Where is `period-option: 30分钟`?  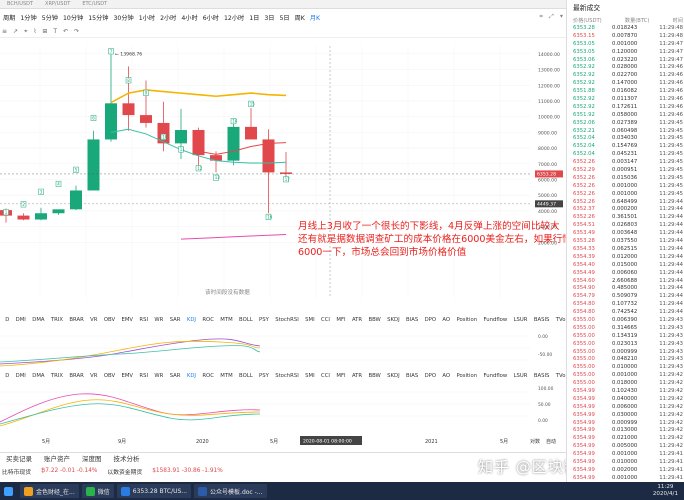 period-option: 30分钟 is located at coordinates (124, 17).